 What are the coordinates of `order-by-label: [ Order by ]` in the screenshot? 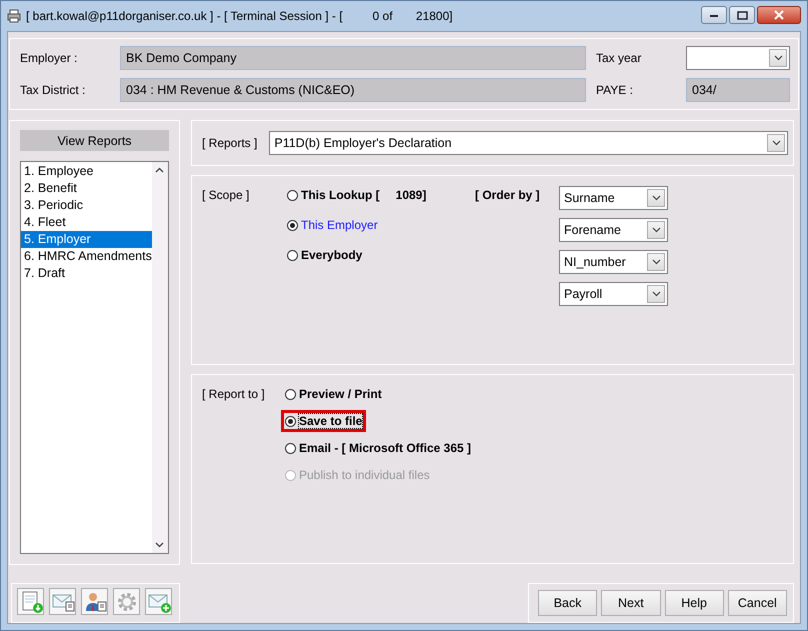 It's located at (508, 196).